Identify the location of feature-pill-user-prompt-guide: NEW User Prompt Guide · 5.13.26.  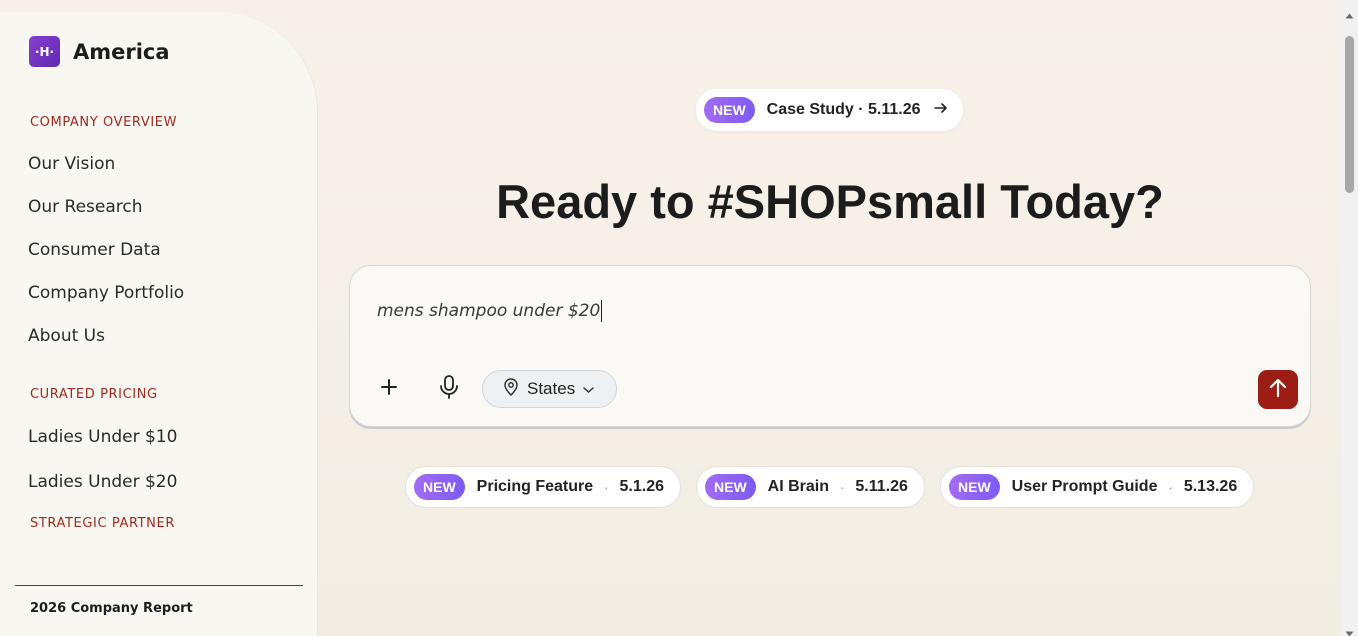
(1097, 487).